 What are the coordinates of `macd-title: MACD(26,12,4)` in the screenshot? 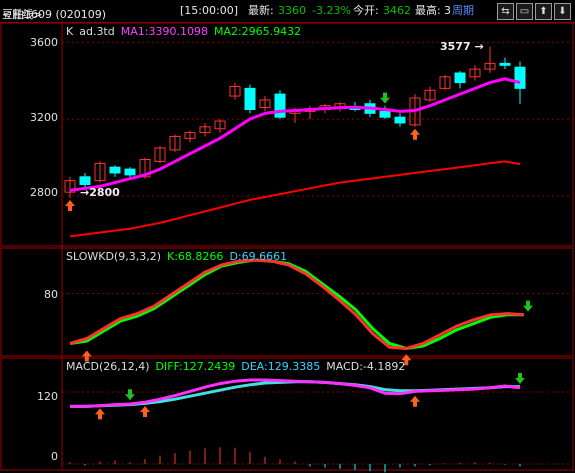 It's located at (108, 366).